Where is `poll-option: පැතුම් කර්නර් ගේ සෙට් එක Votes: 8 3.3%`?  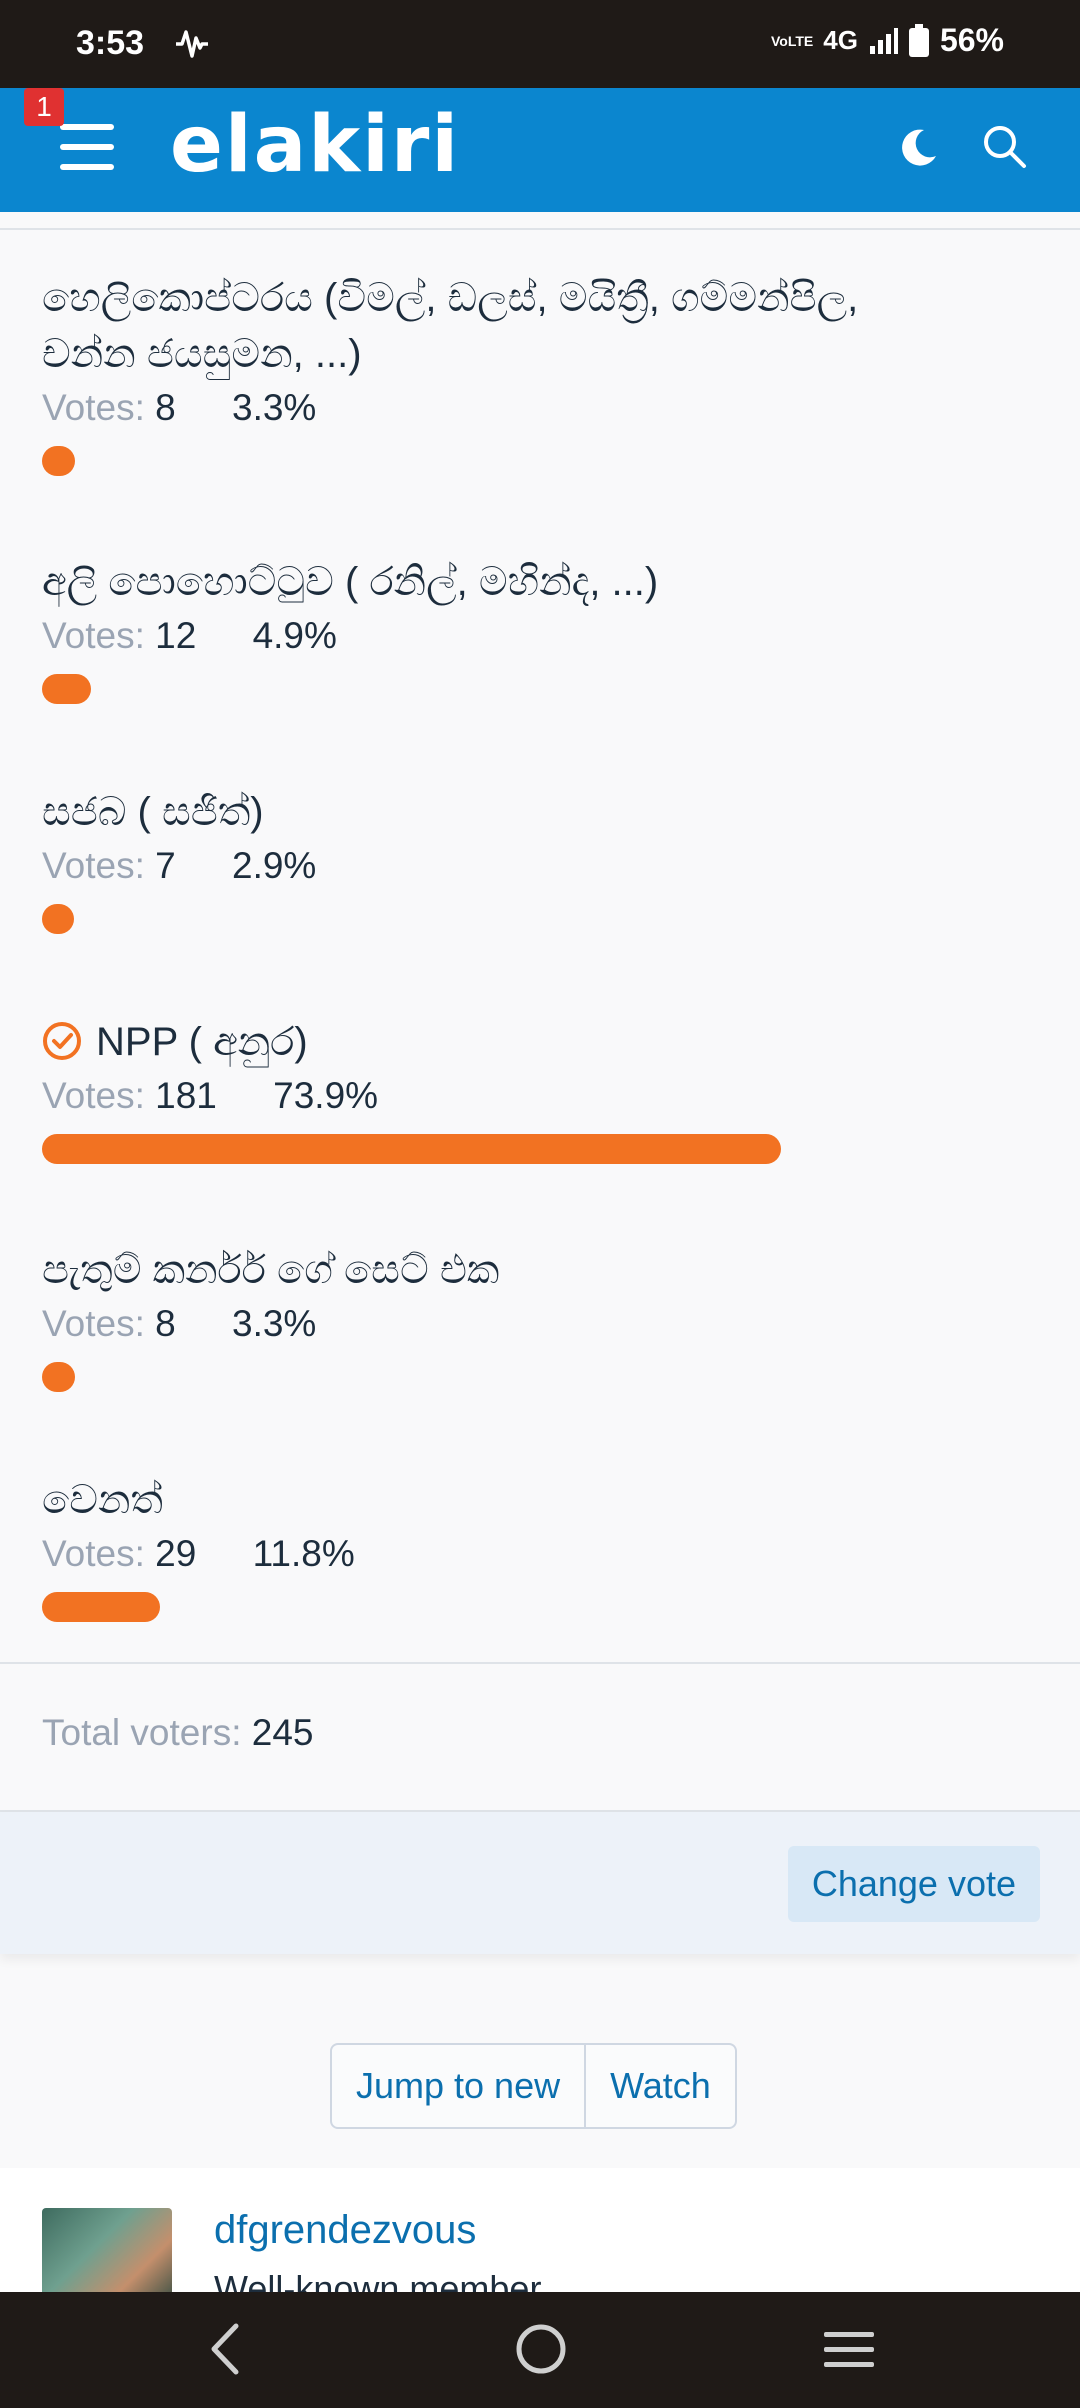
poll-option: පැතුම් කර්නර් ගේ සෙට් එක Votes: 8 3.3% is located at coordinates (542, 1317).